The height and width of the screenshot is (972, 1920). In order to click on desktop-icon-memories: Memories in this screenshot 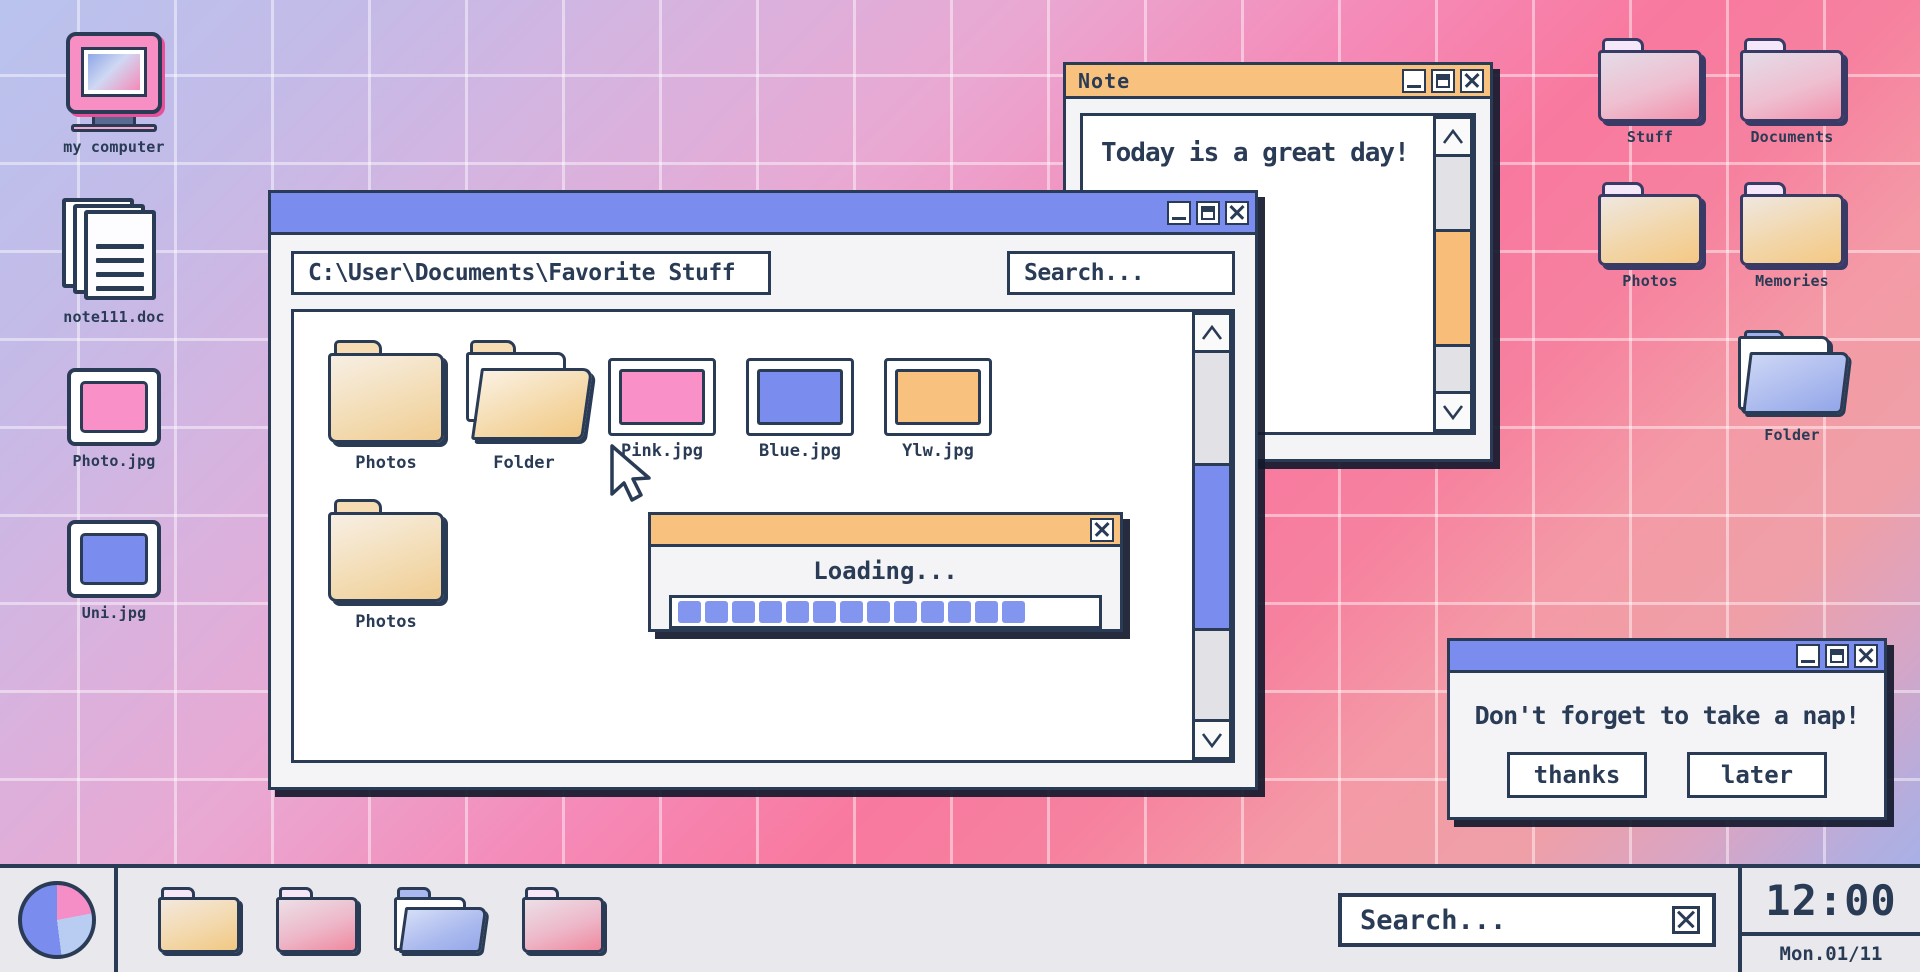, I will do `click(1792, 236)`.